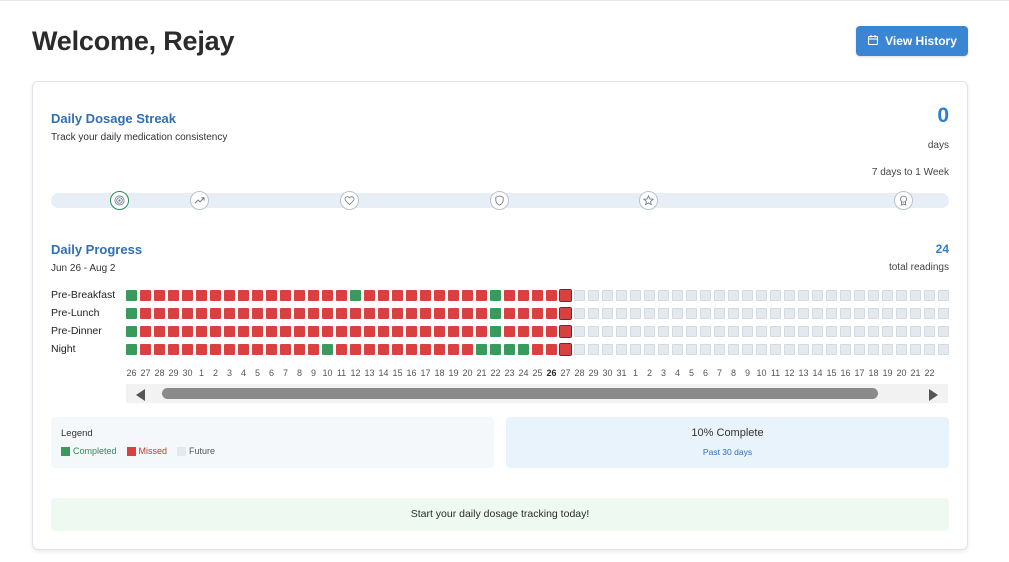 Image resolution: width=1009 pixels, height=562 pixels. I want to click on view-history-button: View History, so click(912, 41).